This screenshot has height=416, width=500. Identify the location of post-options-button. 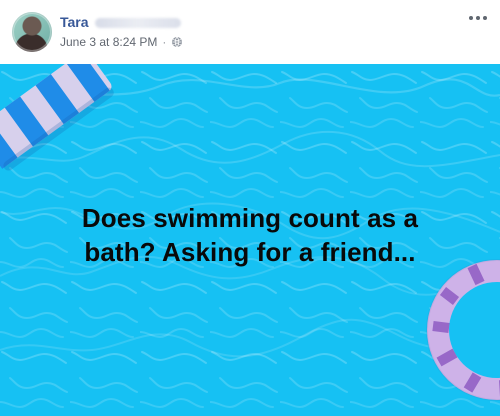
(478, 18).